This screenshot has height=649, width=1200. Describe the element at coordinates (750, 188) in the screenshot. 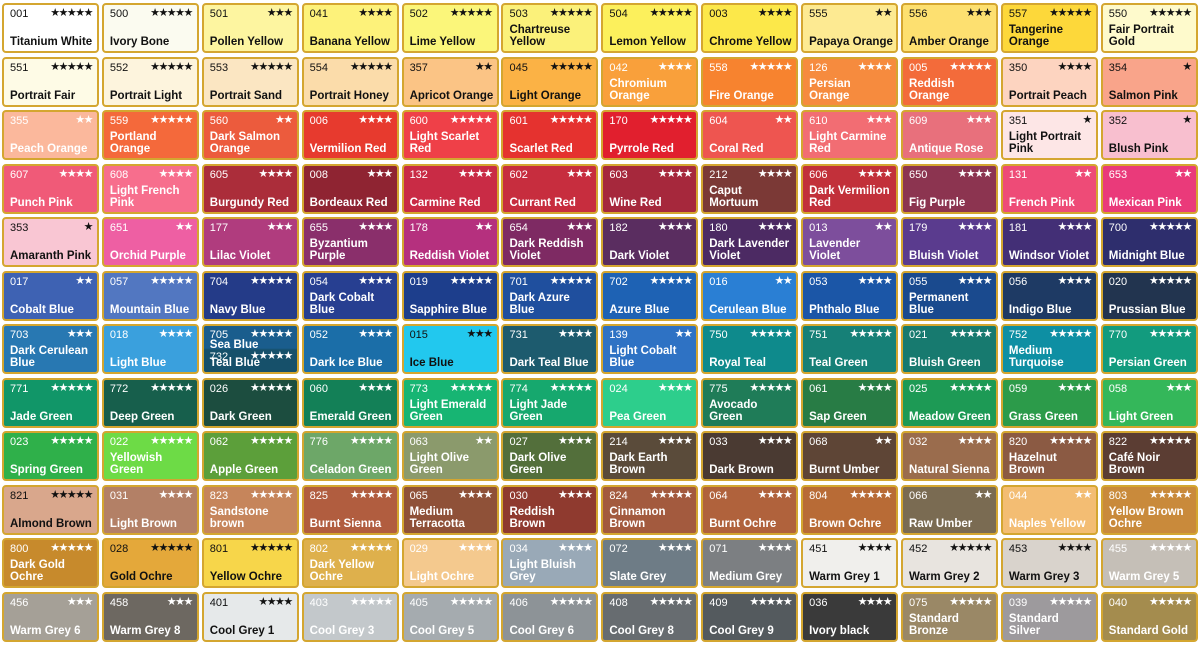

I see `color-swatch: 212 ★★★★ Caput Mortuum` at that location.